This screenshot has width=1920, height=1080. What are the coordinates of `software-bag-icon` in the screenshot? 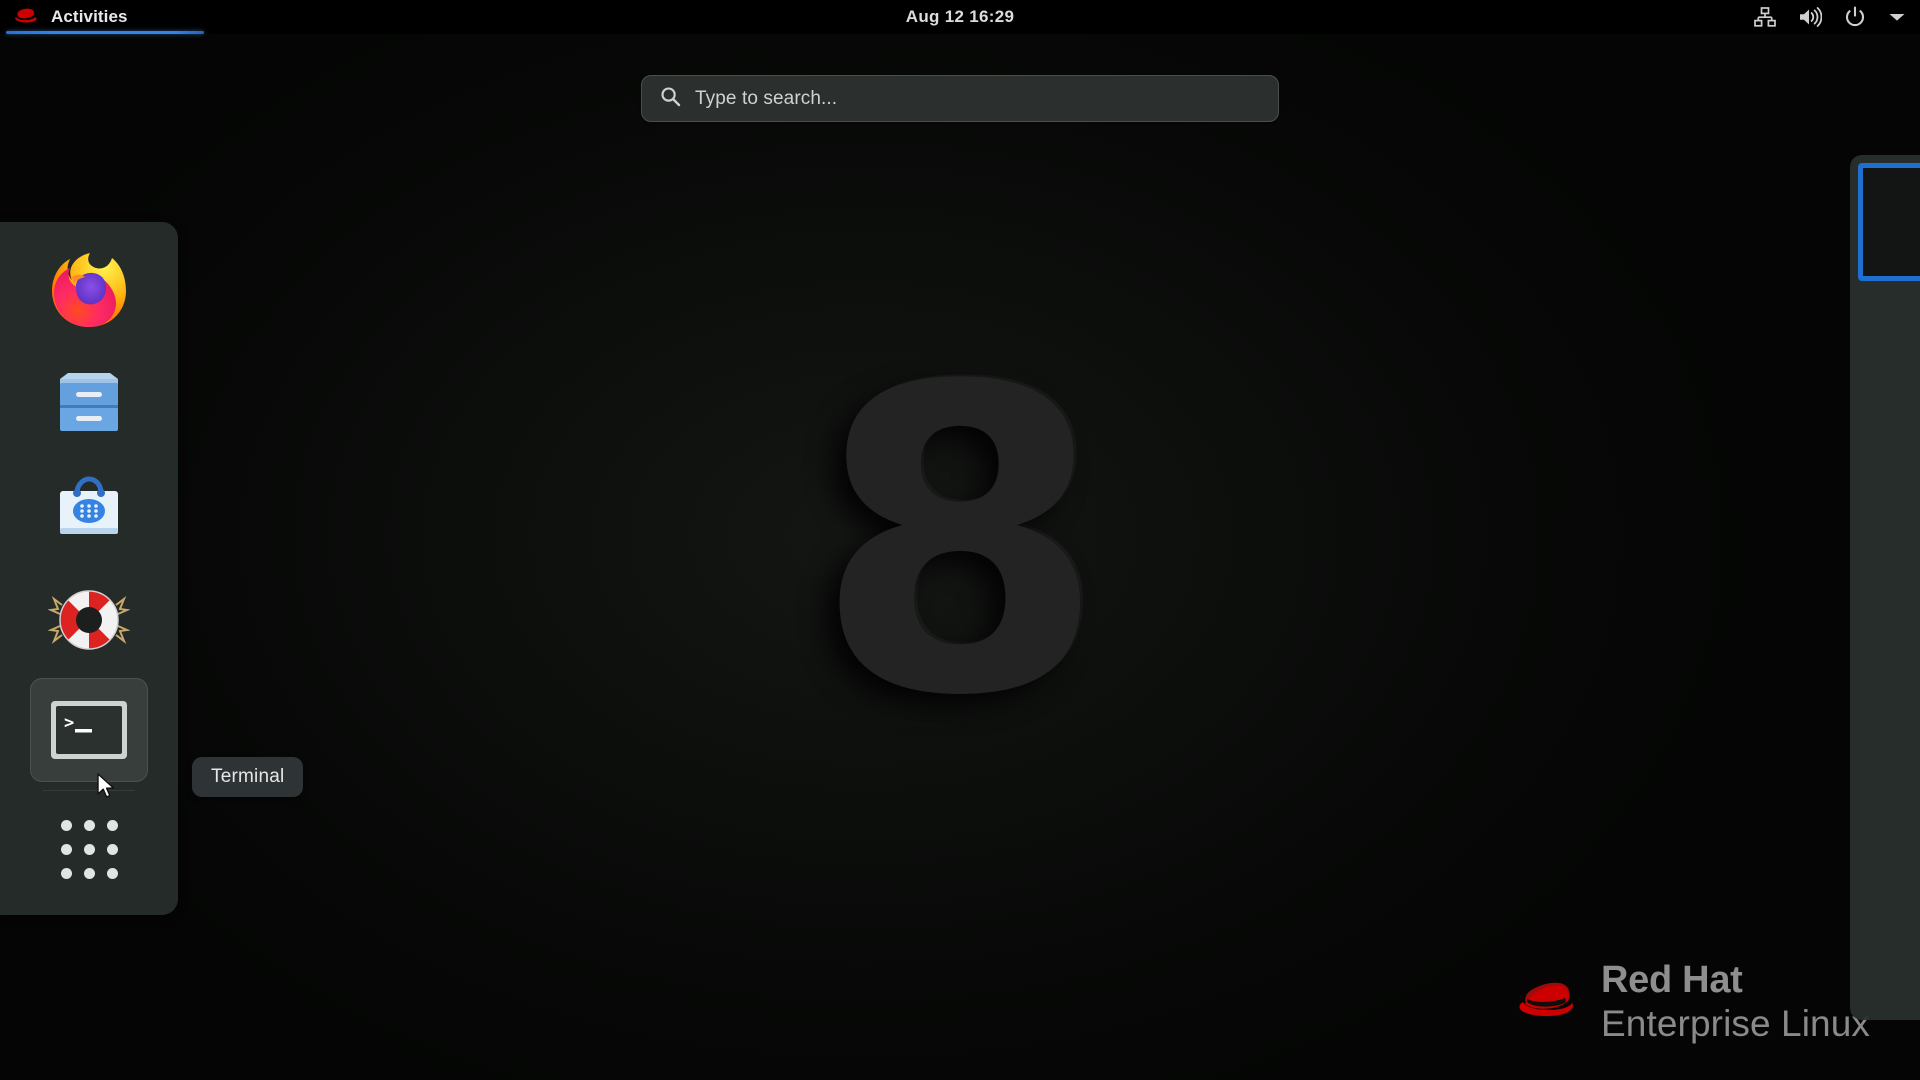 It's located at (89, 505).